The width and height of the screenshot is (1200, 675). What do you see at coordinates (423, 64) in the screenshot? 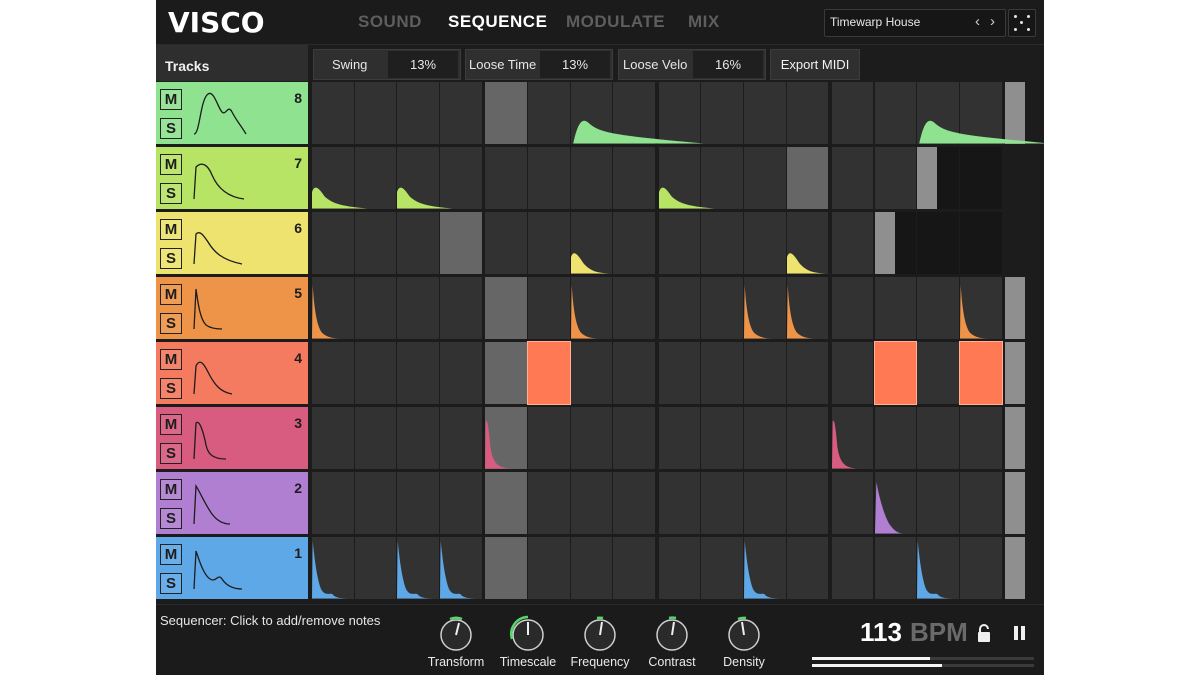
I see `swing-value: 13%` at bounding box center [423, 64].